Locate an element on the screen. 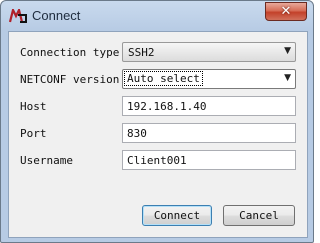  window-title: Connect is located at coordinates (56, 15).